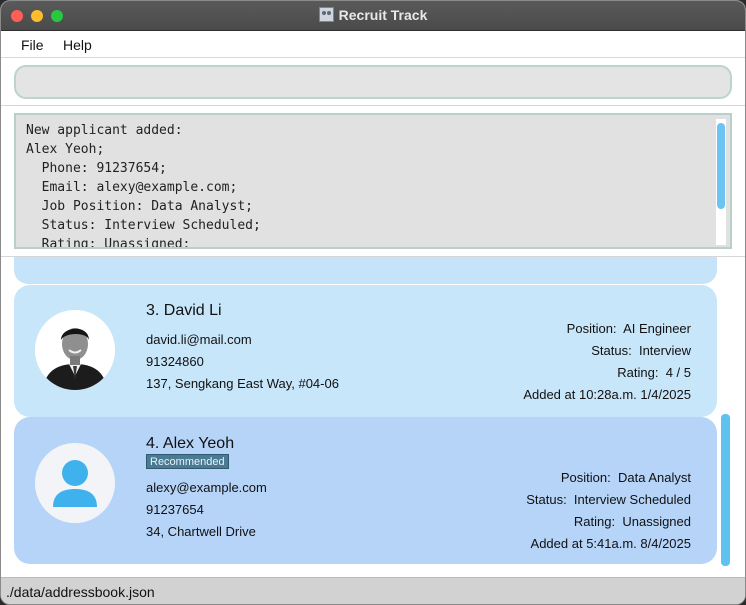 The image size is (746, 605). I want to click on position-value: AI Engineer, so click(657, 328).